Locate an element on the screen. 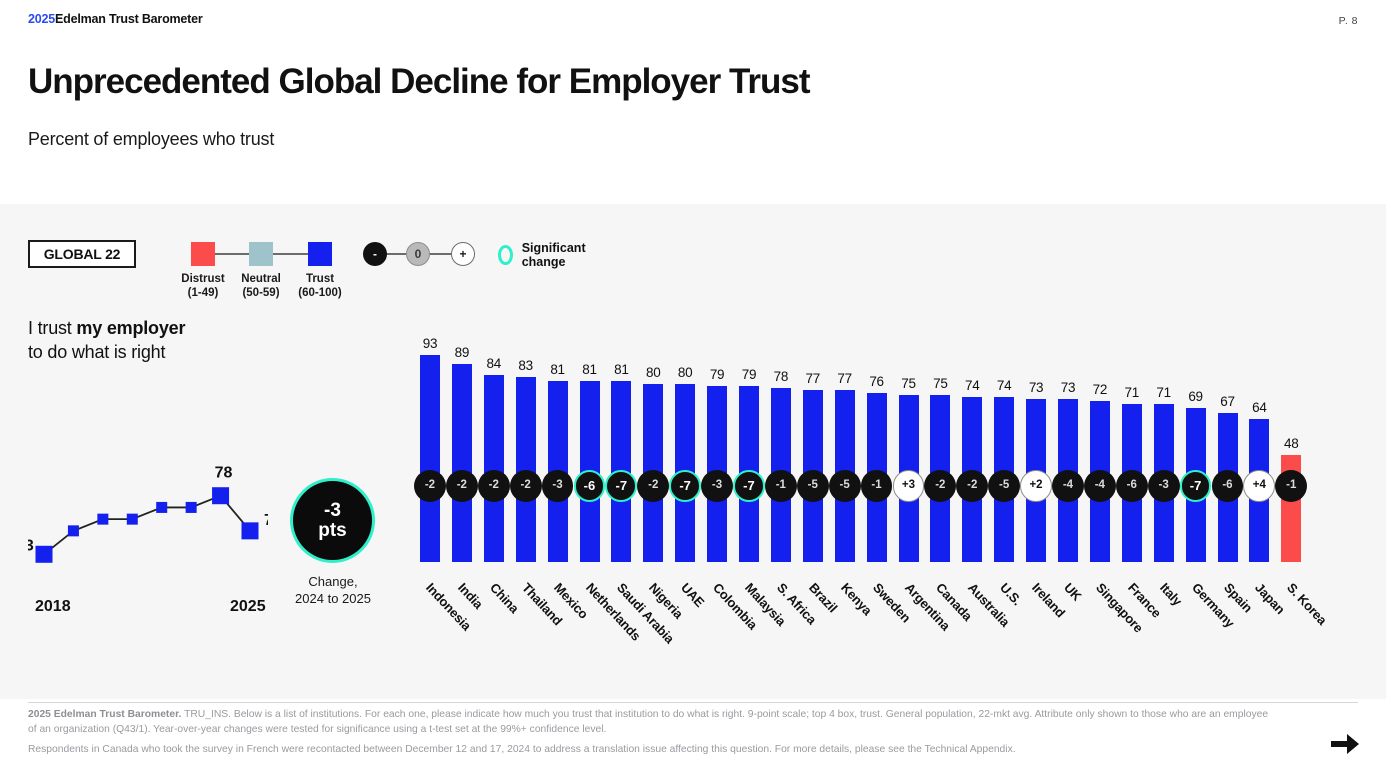  attribute-prefix: I trust is located at coordinates (52, 328).